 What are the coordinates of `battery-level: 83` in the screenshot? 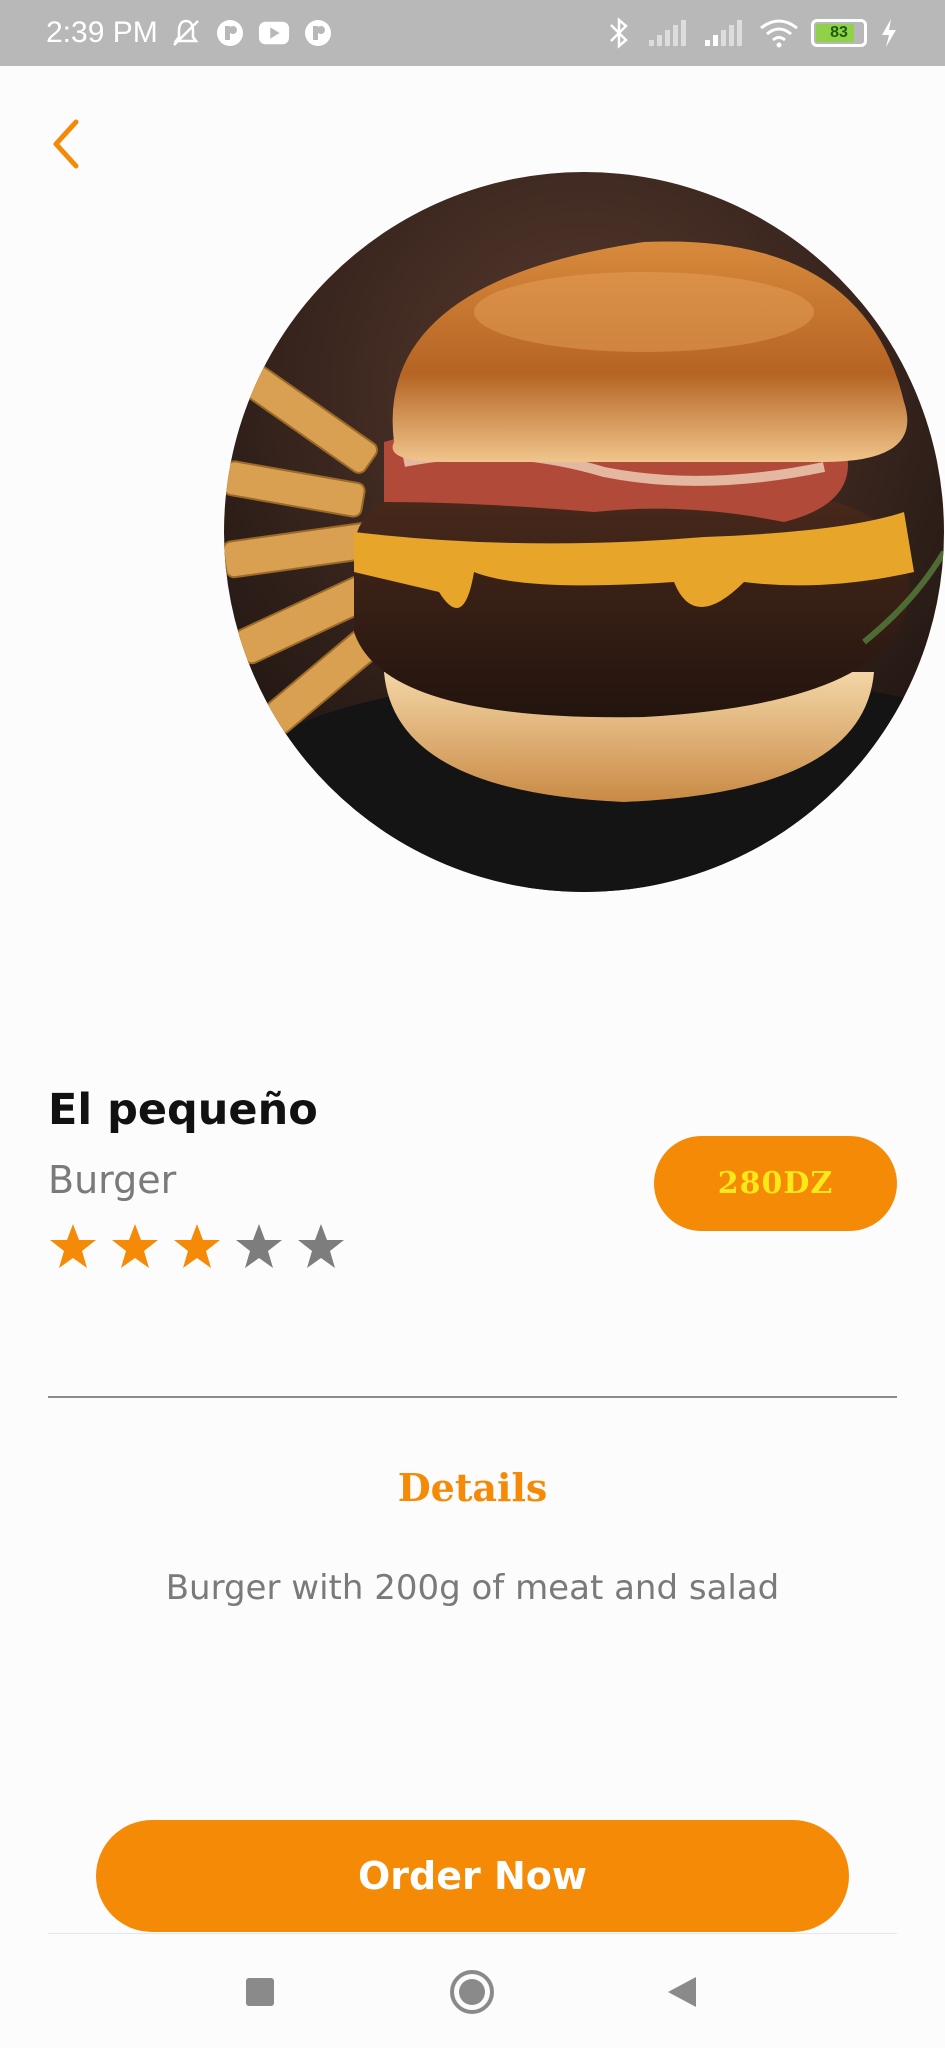 It's located at (839, 32).